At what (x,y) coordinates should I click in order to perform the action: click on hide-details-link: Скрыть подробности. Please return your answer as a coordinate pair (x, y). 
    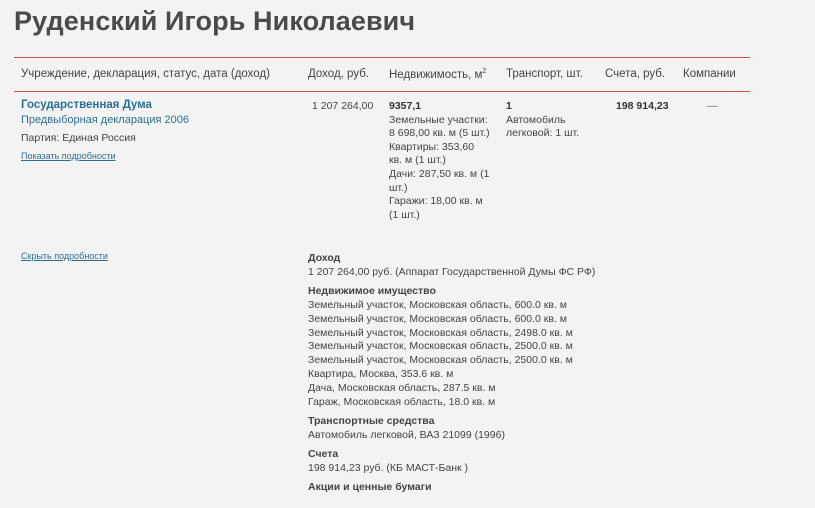
    Looking at the image, I should click on (64, 256).